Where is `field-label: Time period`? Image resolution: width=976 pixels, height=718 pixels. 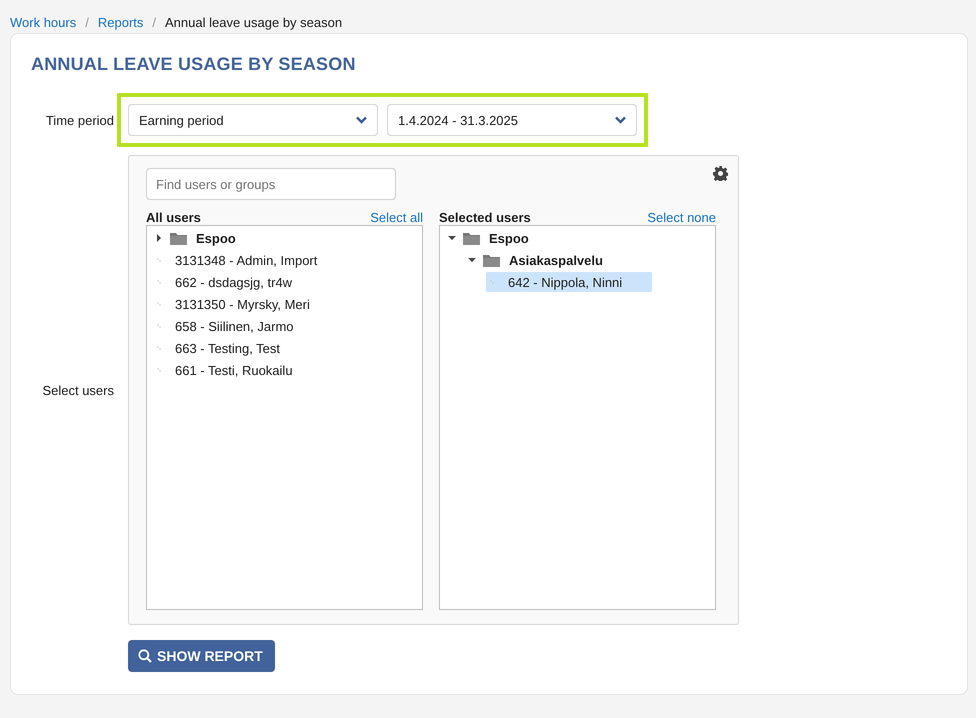
field-label: Time period is located at coordinates (80, 120).